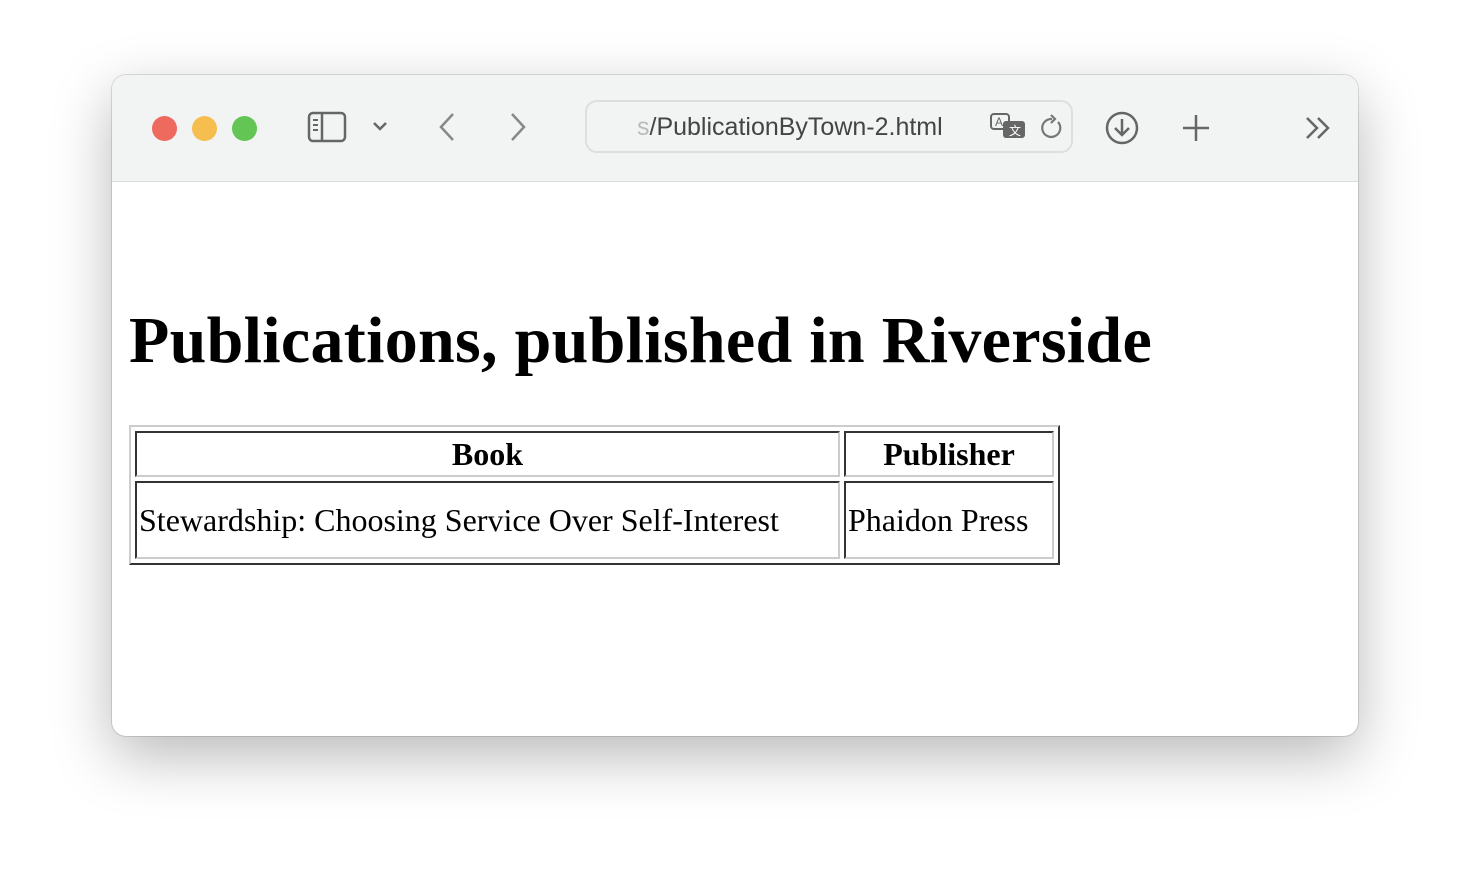 This screenshot has width=1470, height=884. I want to click on zoom-button, so click(244, 128).